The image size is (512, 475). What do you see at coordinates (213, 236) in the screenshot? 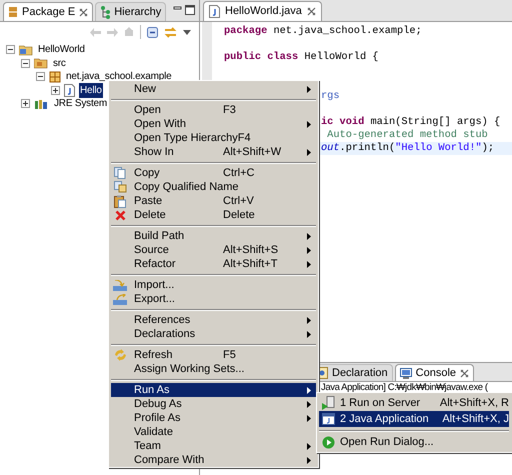
I see `menu-item: Build Path` at bounding box center [213, 236].